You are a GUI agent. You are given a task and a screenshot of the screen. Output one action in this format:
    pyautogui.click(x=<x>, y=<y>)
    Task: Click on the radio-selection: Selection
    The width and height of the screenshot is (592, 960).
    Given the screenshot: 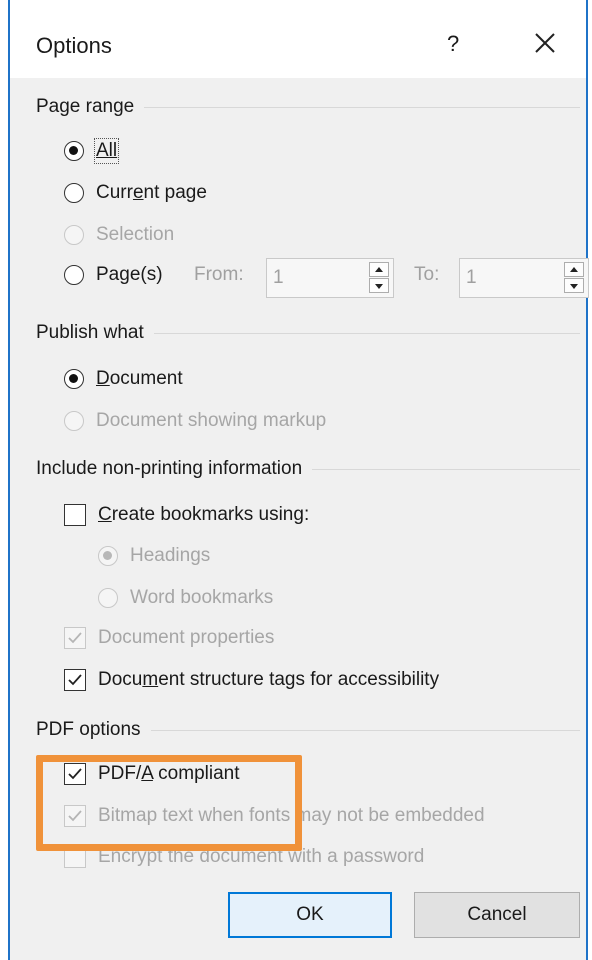 What is the action you would take?
    pyautogui.click(x=119, y=235)
    